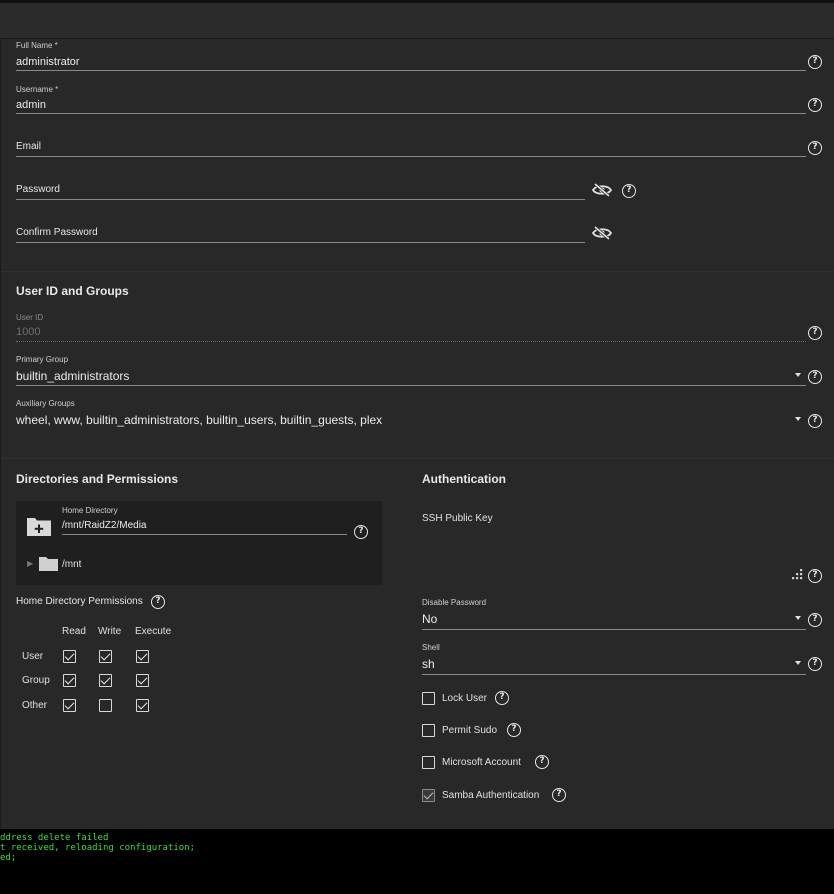 This screenshot has height=894, width=834. Describe the element at coordinates (204, 534) in the screenshot. I see `home-directory-underline` at that location.